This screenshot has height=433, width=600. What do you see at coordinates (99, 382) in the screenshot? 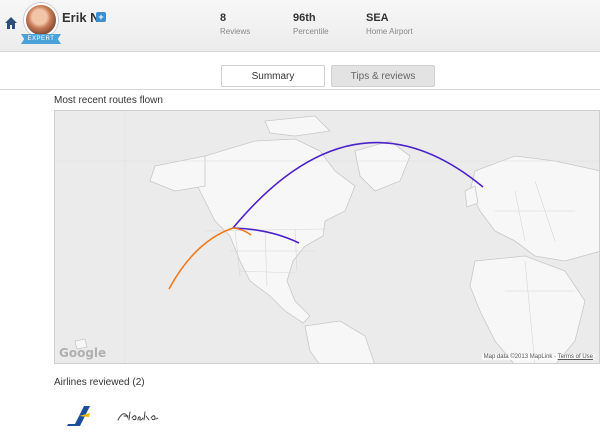
I see `airlines-title: Airlines reviewed (2)` at bounding box center [99, 382].